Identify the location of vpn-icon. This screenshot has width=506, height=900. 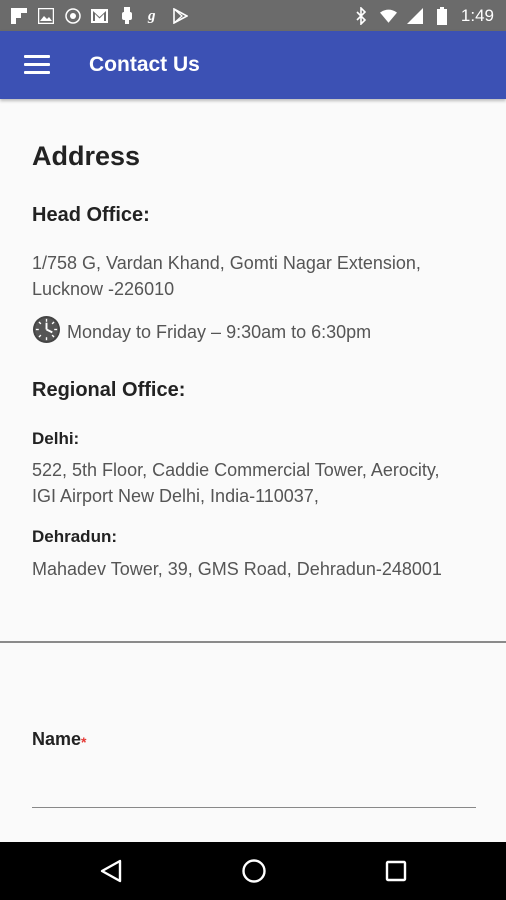
(72, 15).